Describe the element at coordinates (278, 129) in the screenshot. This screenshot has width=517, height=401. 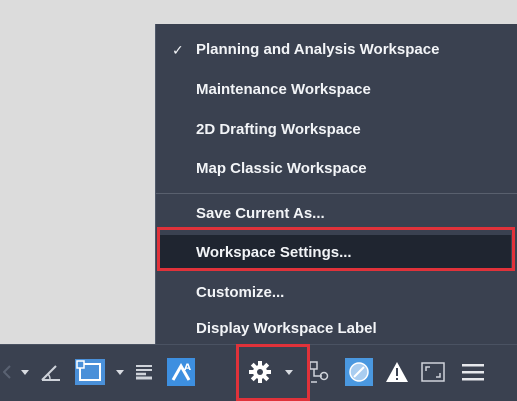
I see `menu-item-label: 2D Drafting Workspace` at that location.